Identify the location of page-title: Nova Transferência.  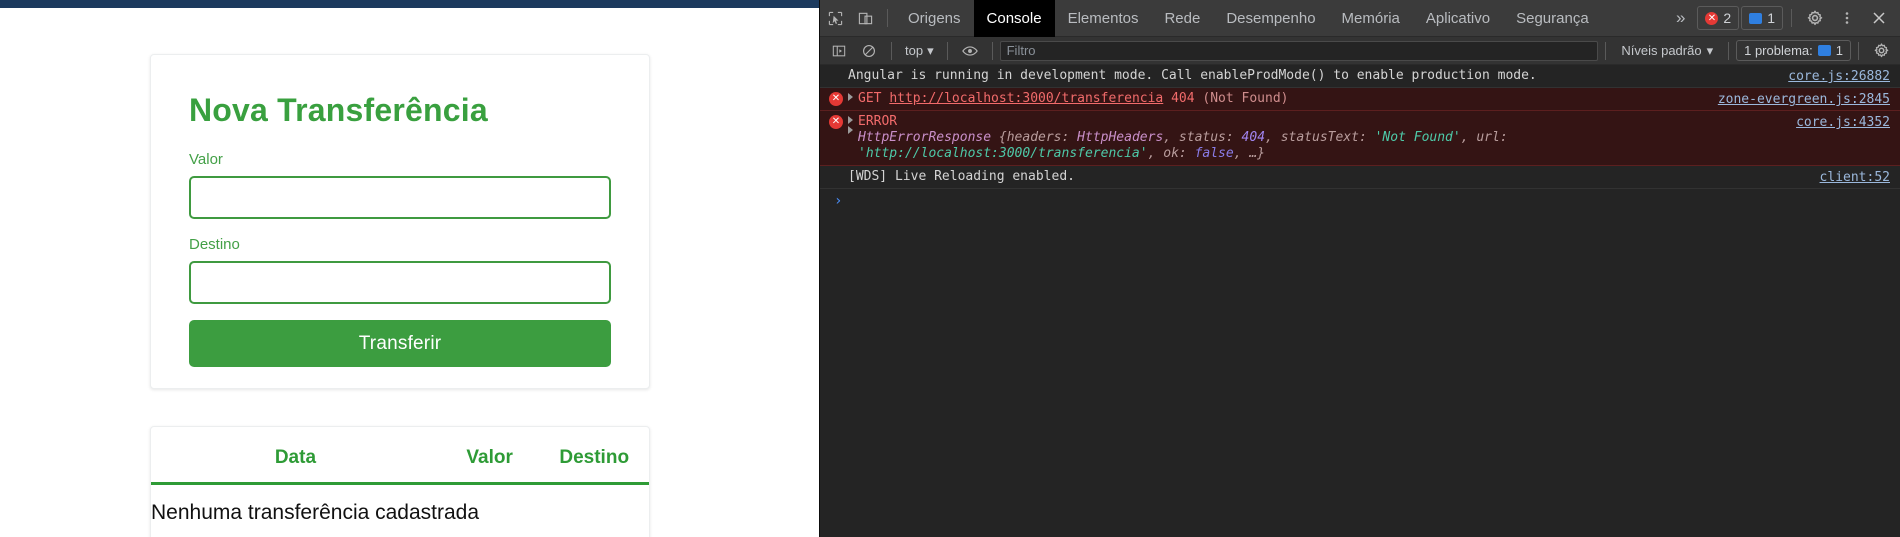
(338, 110).